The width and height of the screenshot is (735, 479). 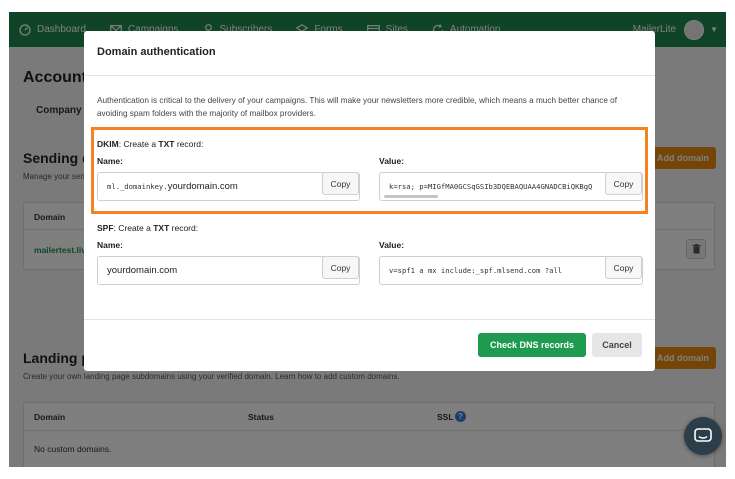 I want to click on check-dns-records-button: Check DNS records, so click(x=532, y=345).